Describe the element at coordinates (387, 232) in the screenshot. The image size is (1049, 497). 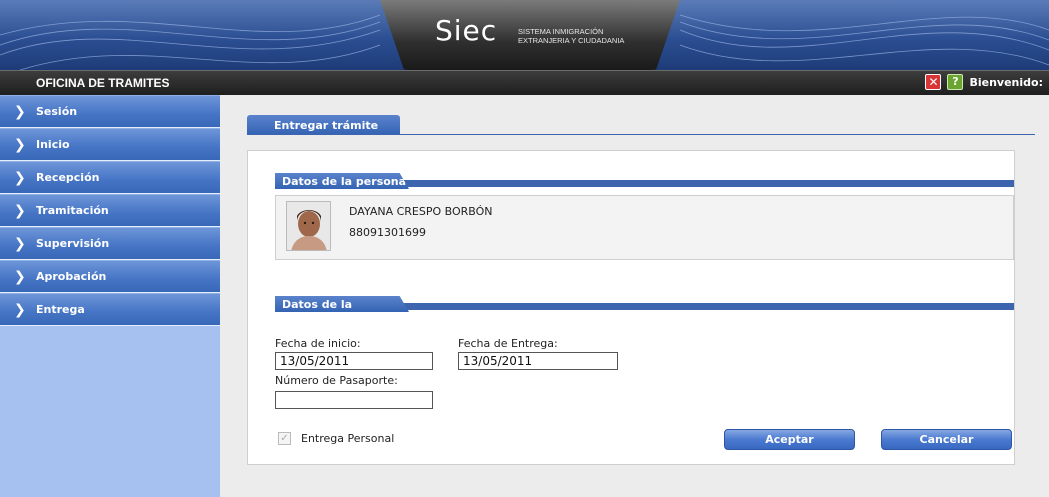
I see `person-id: 88091301699` at that location.